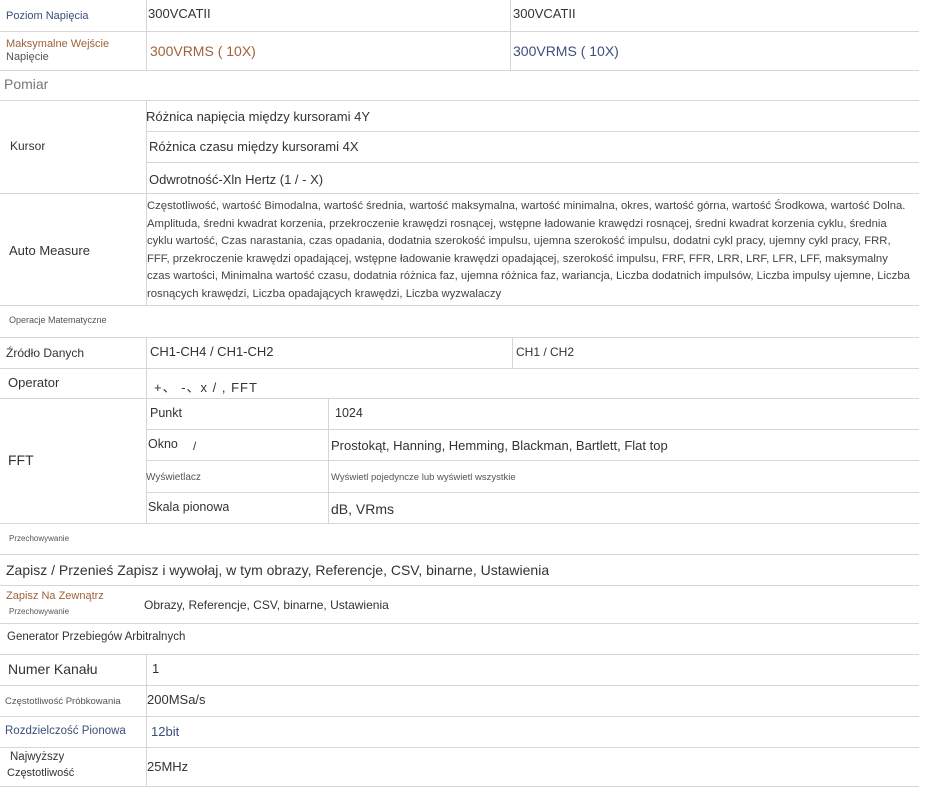  Describe the element at coordinates (47, 16) in the screenshot. I see `voltage-level-label: Poziom Napięcia` at that location.